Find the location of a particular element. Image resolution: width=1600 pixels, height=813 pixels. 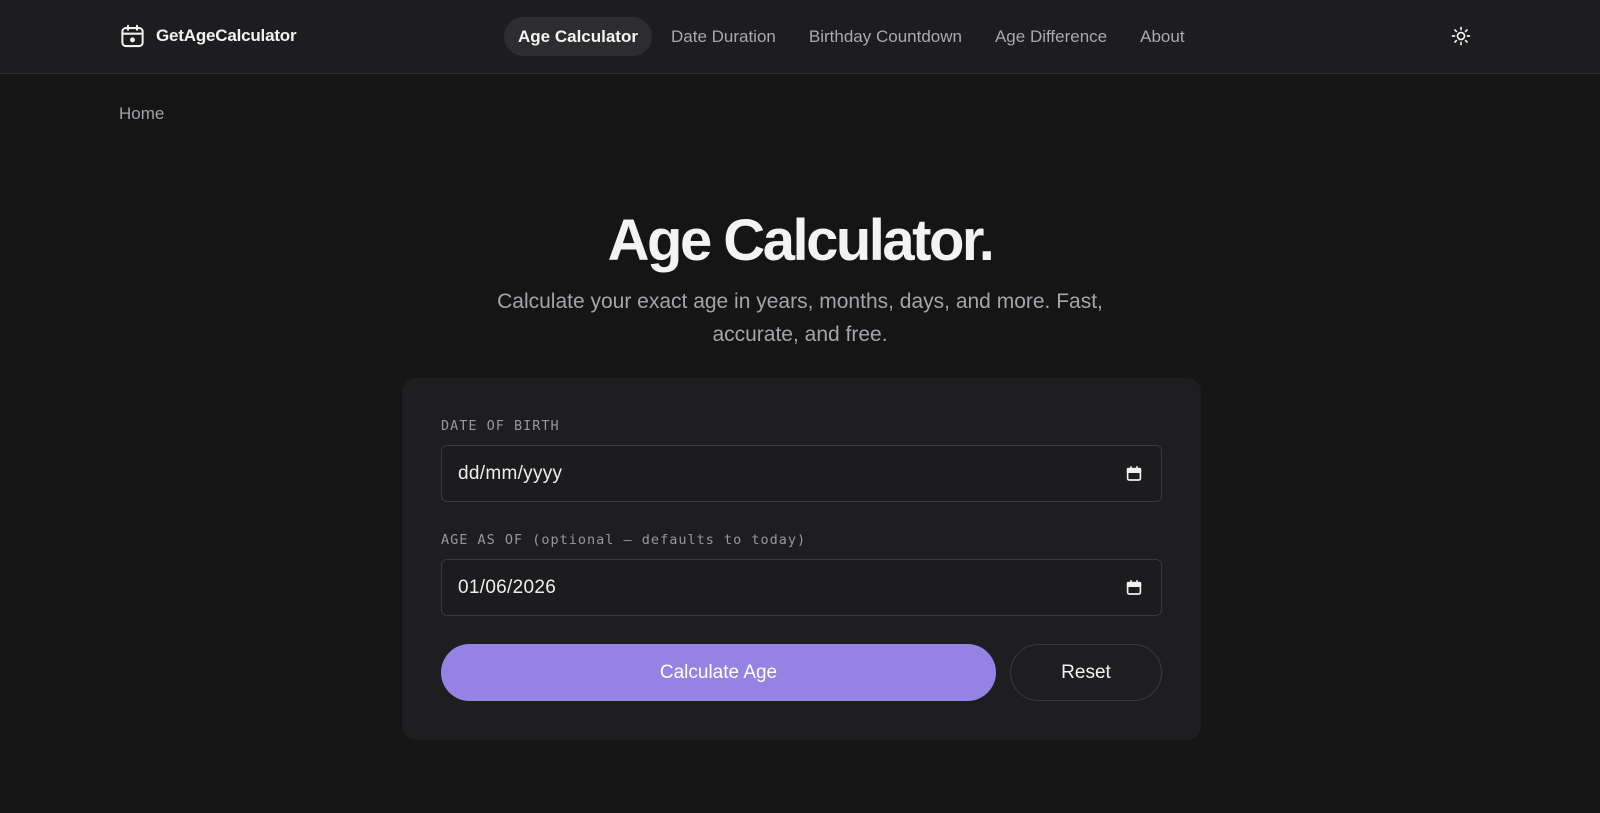

as-of-value: 01/06/2026 is located at coordinates (507, 587).